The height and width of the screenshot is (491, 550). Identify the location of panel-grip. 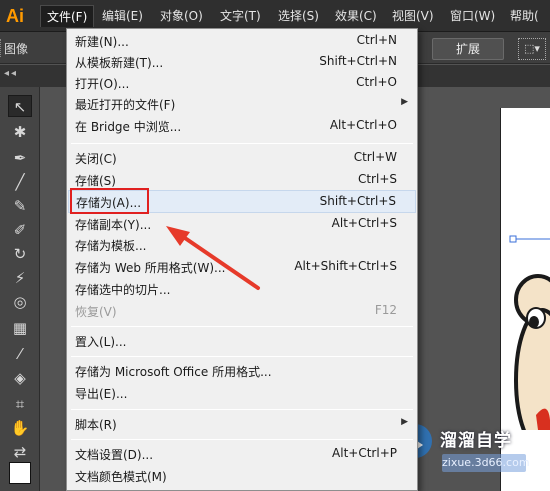
(1, 48).